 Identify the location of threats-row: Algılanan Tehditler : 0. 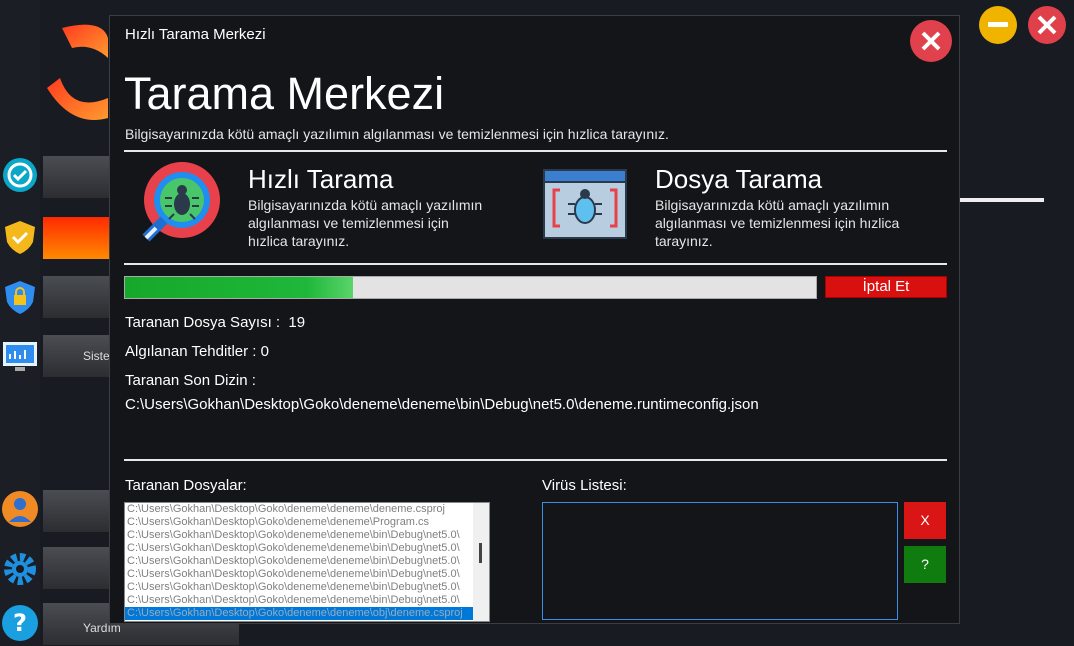
(197, 351).